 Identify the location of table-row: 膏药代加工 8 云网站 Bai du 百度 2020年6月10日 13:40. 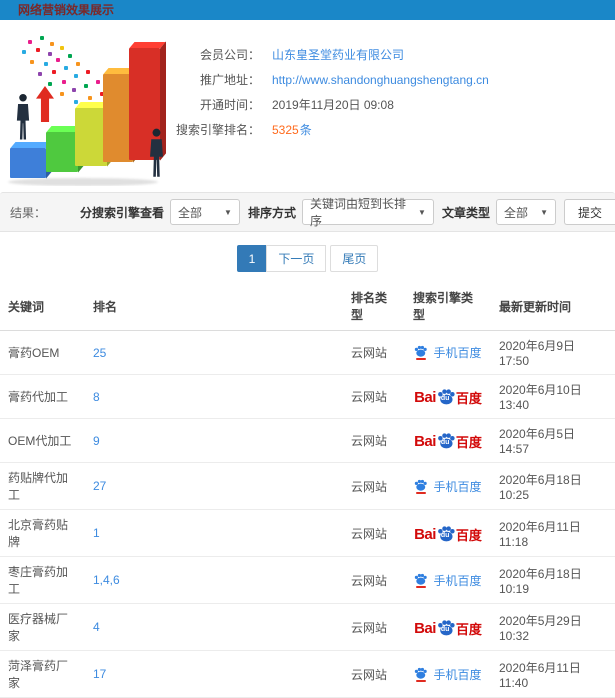
(307, 396).